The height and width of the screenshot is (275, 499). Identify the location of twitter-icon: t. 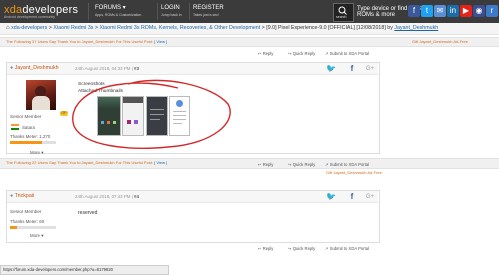
(427, 11).